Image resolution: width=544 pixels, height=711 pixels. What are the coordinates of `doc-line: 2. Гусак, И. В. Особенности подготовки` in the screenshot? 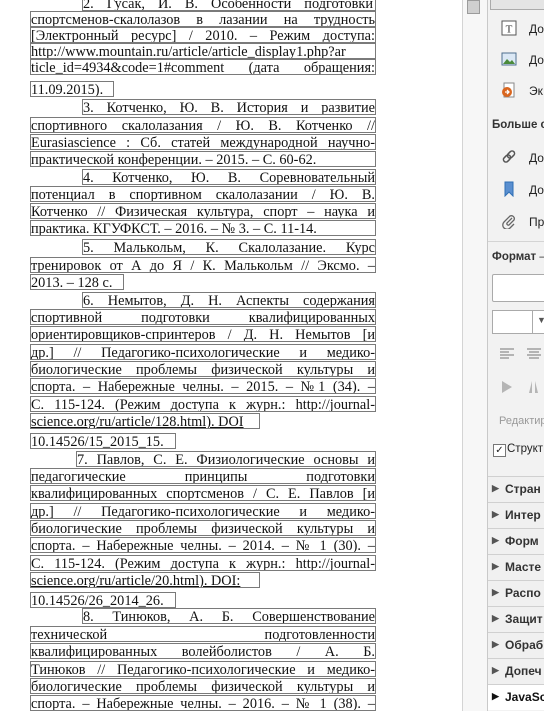 It's located at (229, 5).